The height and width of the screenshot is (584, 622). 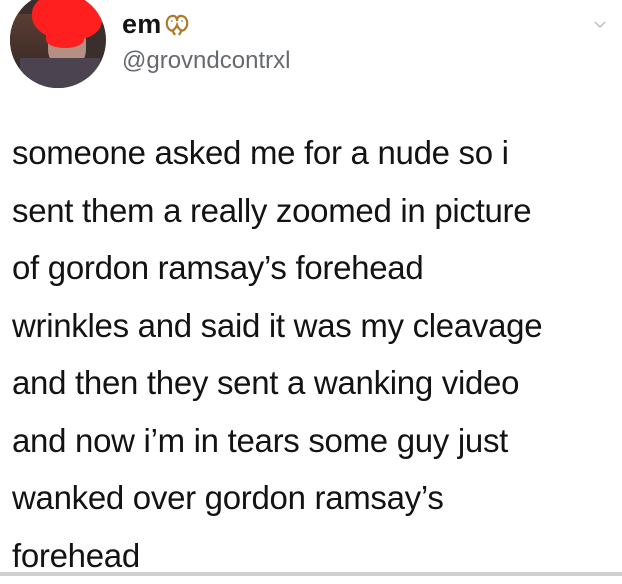 What do you see at coordinates (272, 210) in the screenshot?
I see `tweet-text-line: sent them a really zoomed in picture` at bounding box center [272, 210].